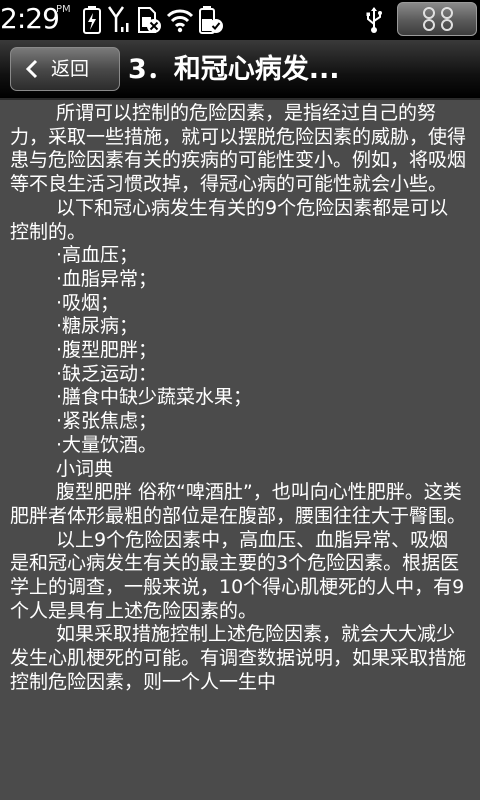  What do you see at coordinates (149, 22) in the screenshot?
I see `sim-off-icon` at bounding box center [149, 22].